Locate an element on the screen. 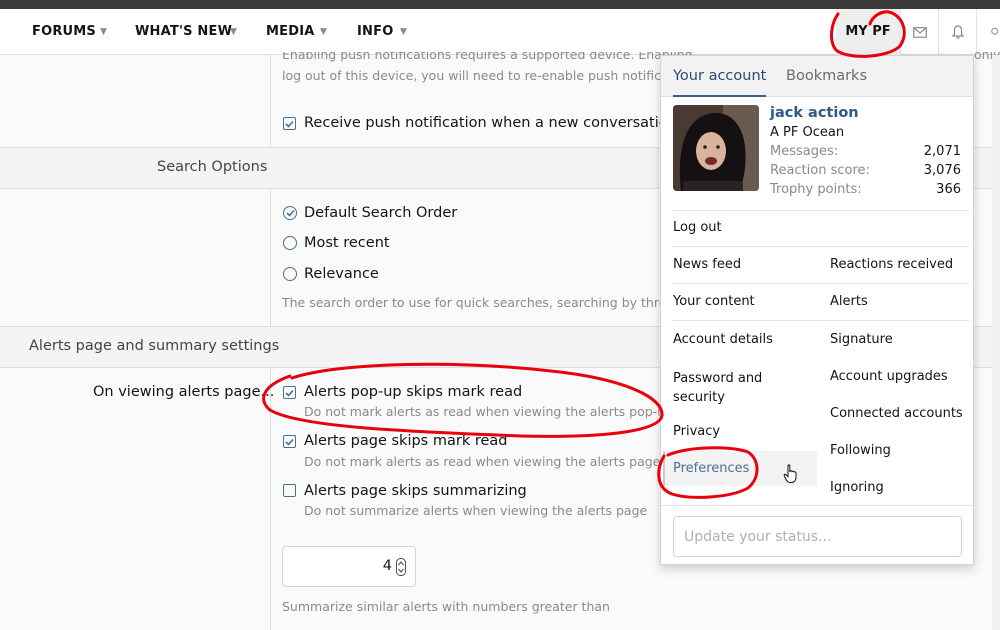 This screenshot has height=630, width=1000. envelope-icon is located at coordinates (919, 32).